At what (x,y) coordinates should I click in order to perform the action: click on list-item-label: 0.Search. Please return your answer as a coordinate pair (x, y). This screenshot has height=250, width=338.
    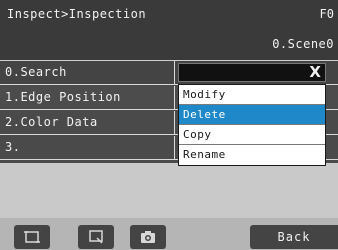
    Looking at the image, I should click on (87, 72).